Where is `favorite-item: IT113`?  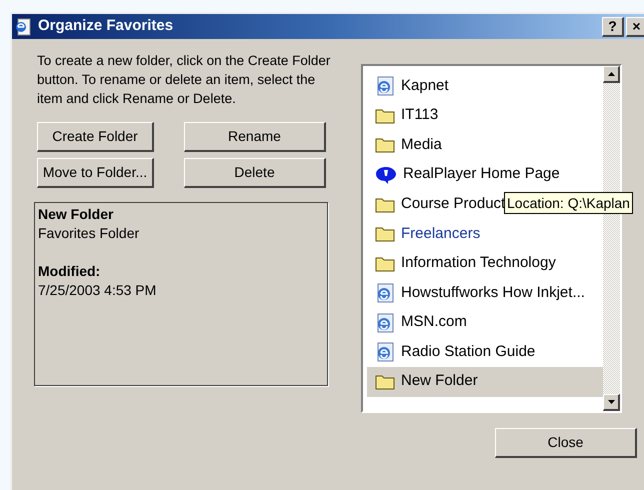
favorite-item: IT113 is located at coordinates (485, 115).